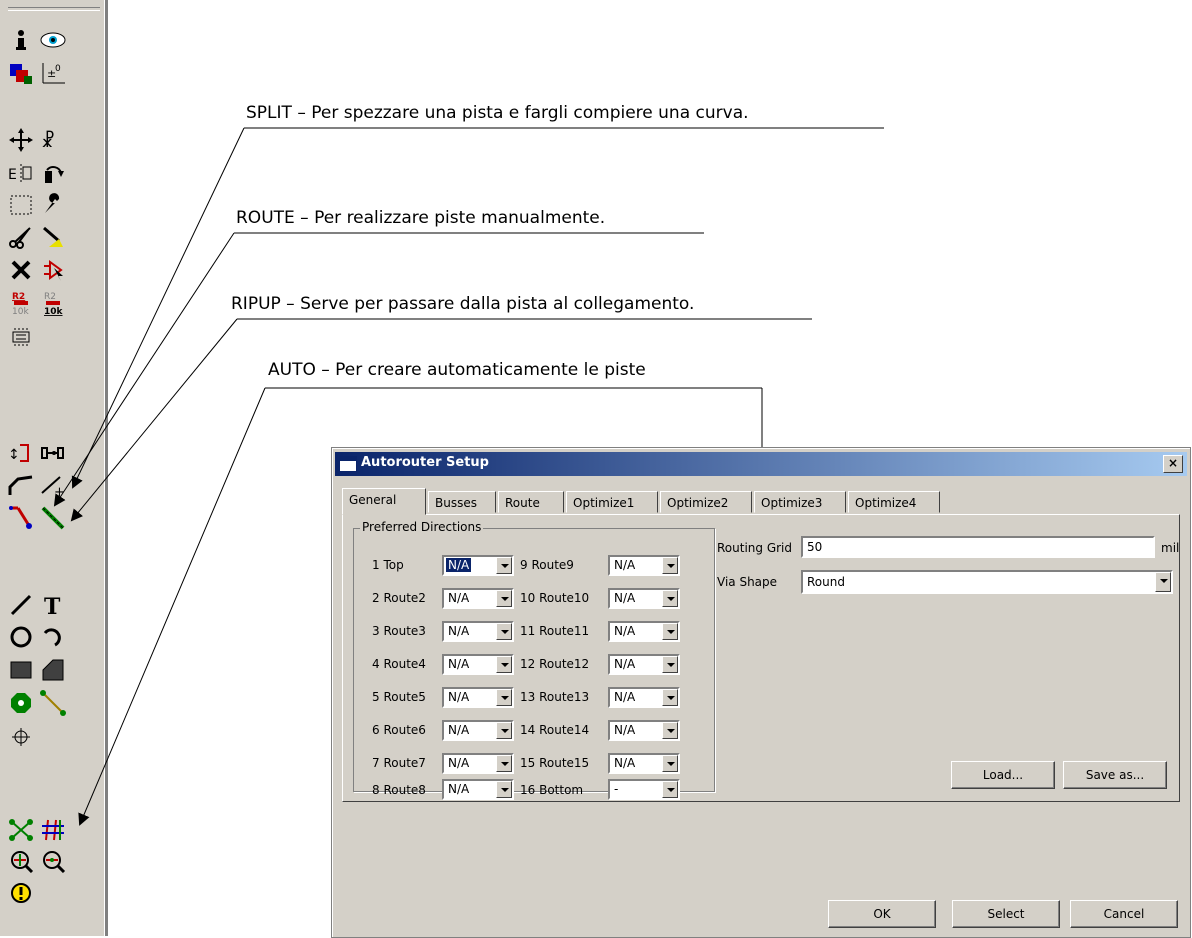  Describe the element at coordinates (425, 462) in the screenshot. I see `dialog-title: Autorouter Setup` at that location.